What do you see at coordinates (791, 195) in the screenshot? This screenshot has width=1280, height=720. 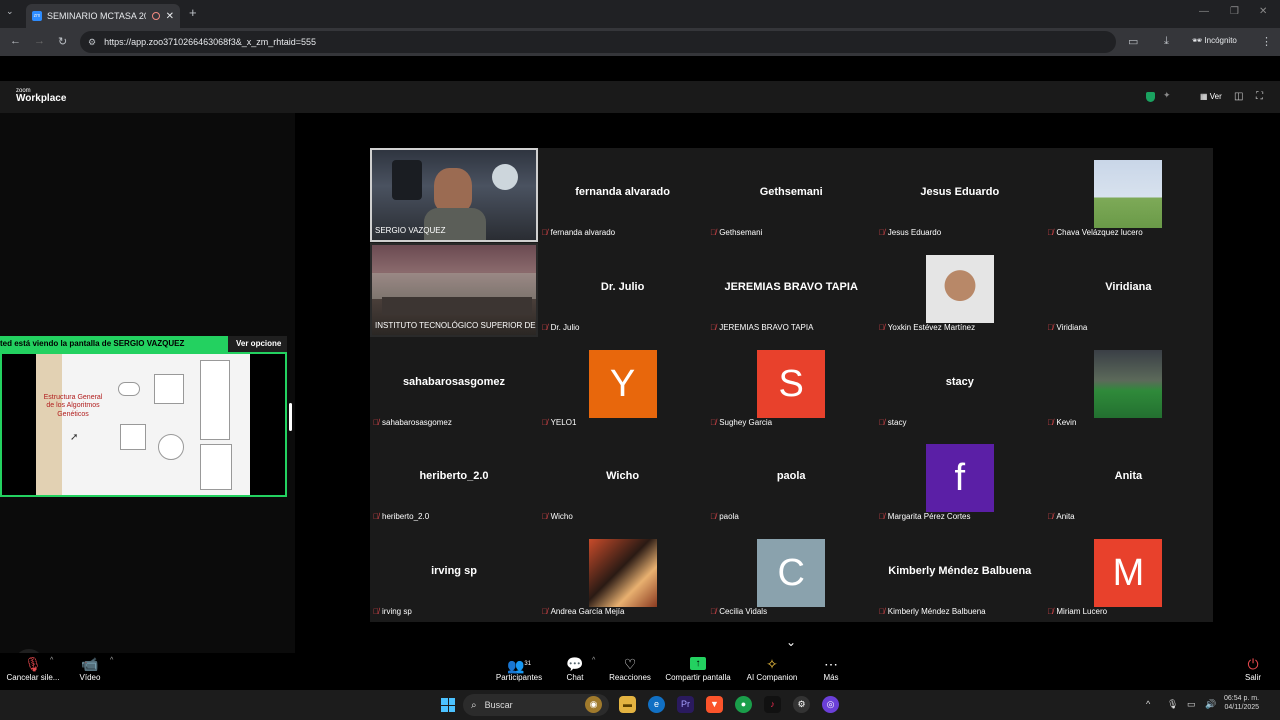 I see `participant-tile: Gethsemani 🎙̸ Gethsemani` at bounding box center [791, 195].